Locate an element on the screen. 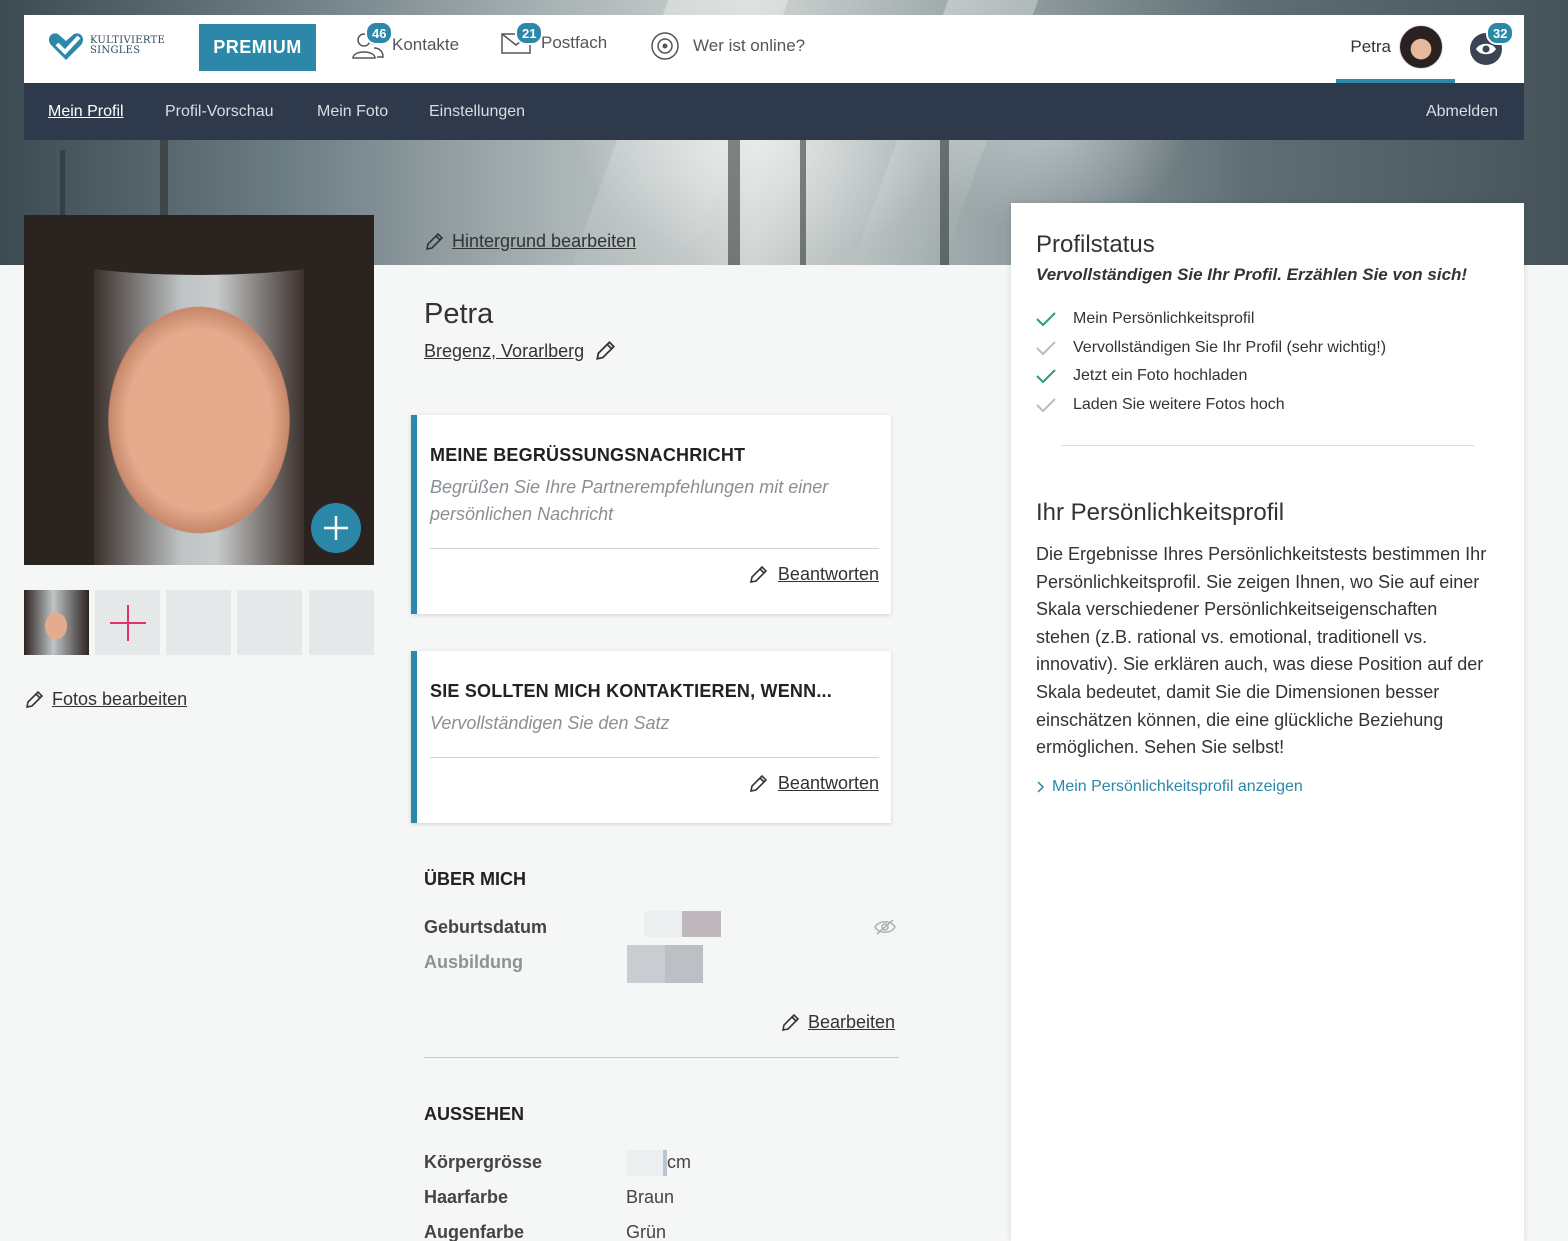  logo: KULTIVIERTE SINGLES is located at coordinates (106, 46).